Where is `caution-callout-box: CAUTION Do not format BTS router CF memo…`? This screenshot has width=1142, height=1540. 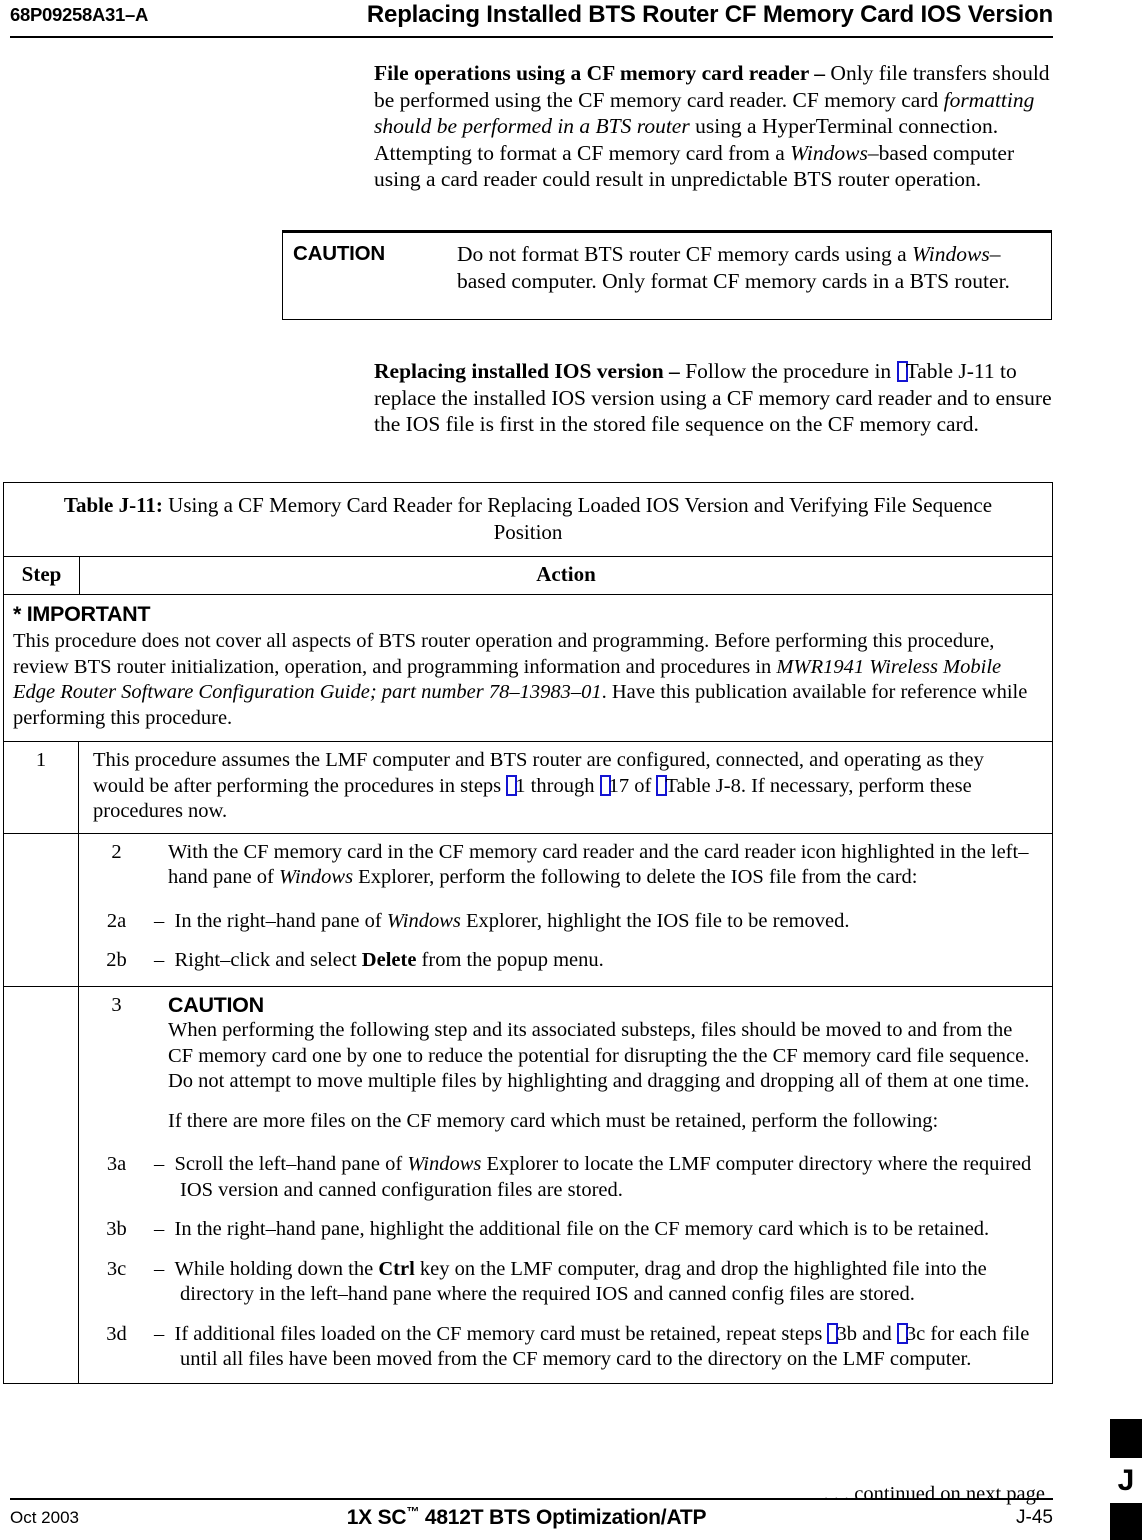 caution-callout-box: CAUTION Do not format BTS router CF memo… is located at coordinates (667, 275).